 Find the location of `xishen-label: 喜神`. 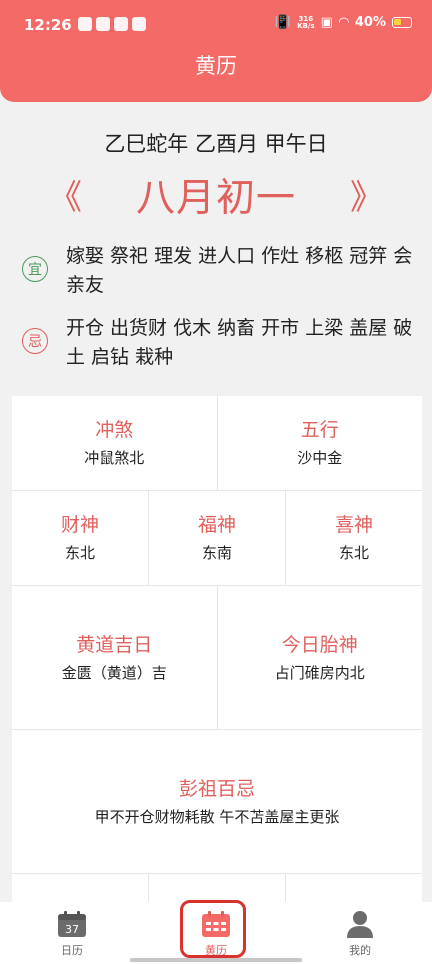

xishen-label: 喜神 is located at coordinates (353, 525).